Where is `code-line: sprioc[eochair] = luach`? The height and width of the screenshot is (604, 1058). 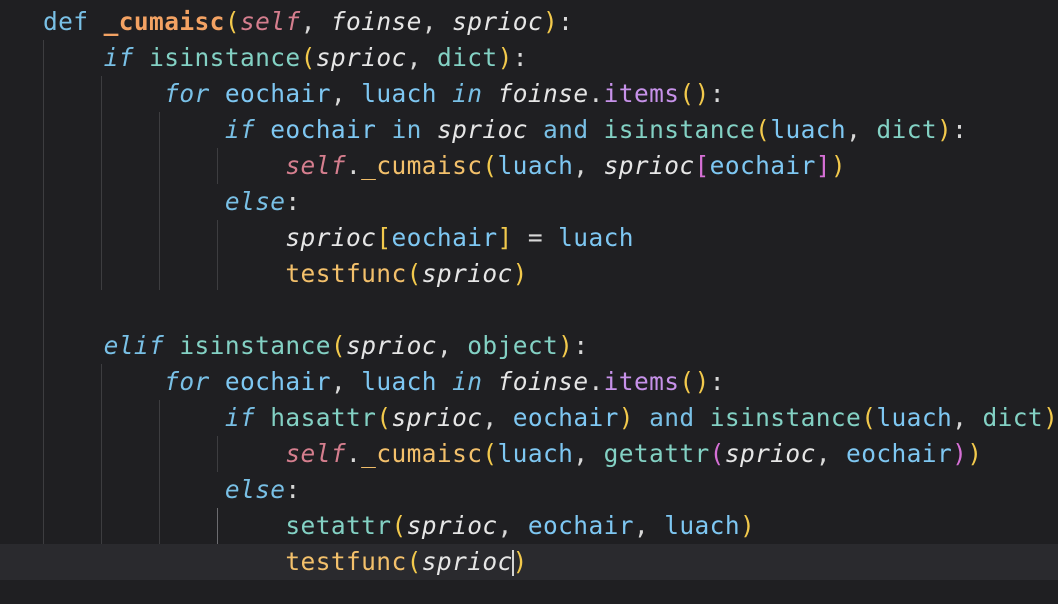
code-line: sprioc[eochair] = luach is located at coordinates (529, 238).